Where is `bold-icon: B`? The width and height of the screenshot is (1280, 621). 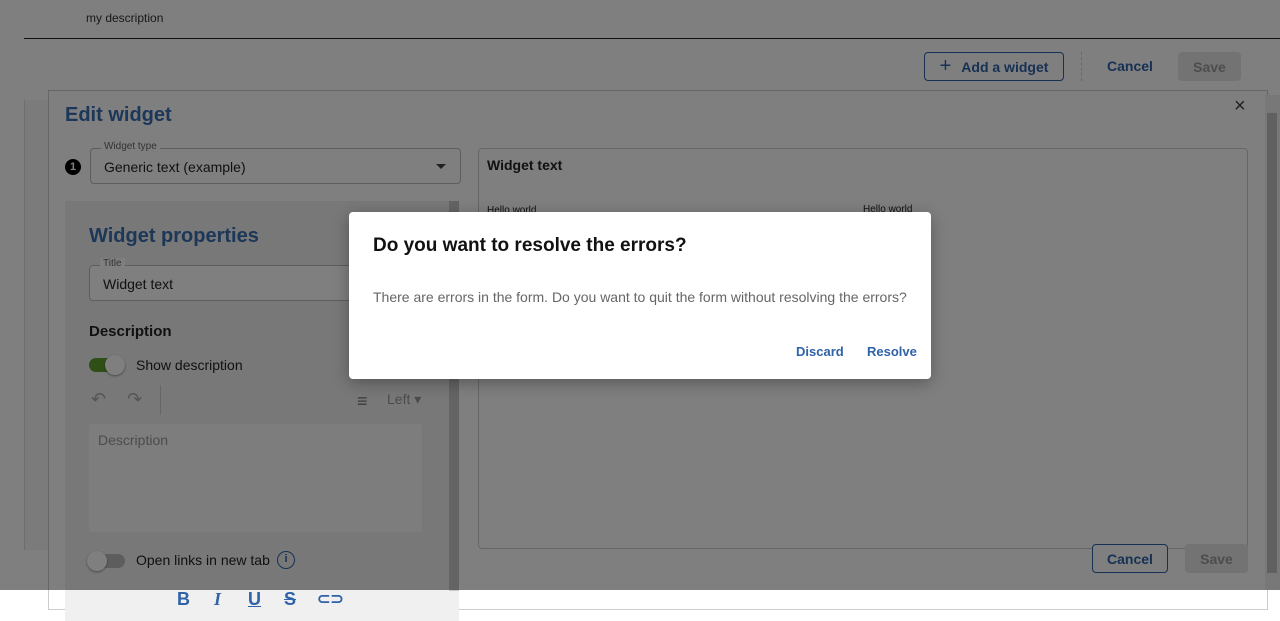 bold-icon: B is located at coordinates (183, 599).